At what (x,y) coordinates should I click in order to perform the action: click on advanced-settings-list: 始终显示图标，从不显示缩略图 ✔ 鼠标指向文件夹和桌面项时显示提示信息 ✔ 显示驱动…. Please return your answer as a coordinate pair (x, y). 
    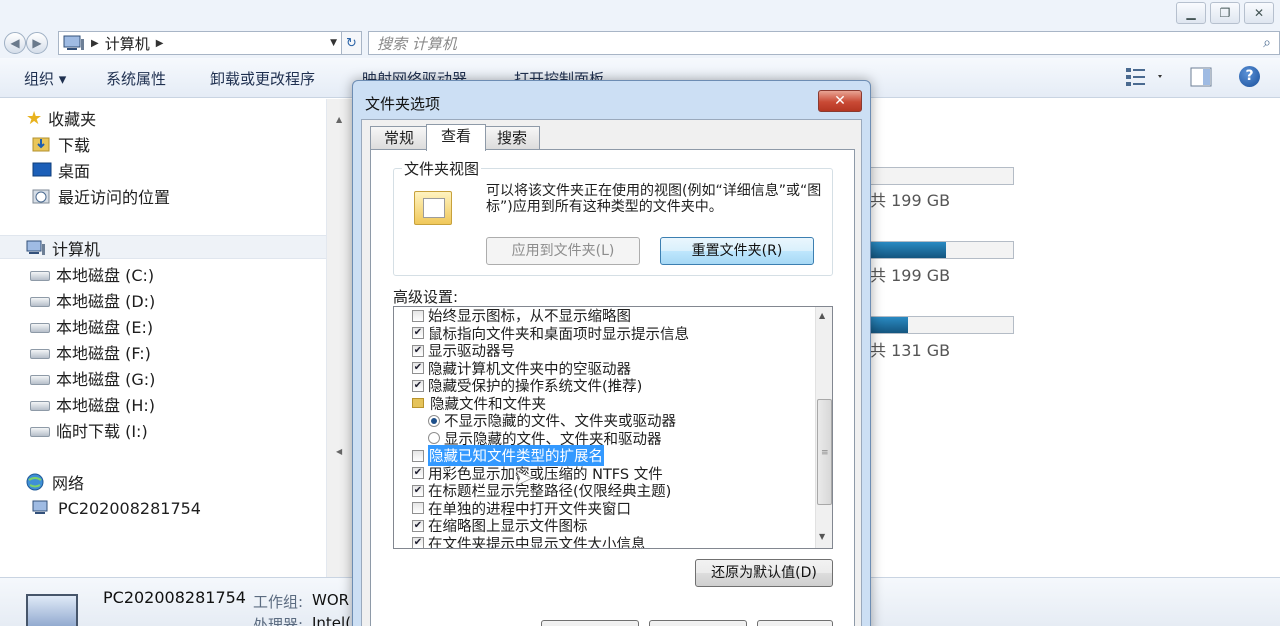
    Looking at the image, I should click on (613, 427).